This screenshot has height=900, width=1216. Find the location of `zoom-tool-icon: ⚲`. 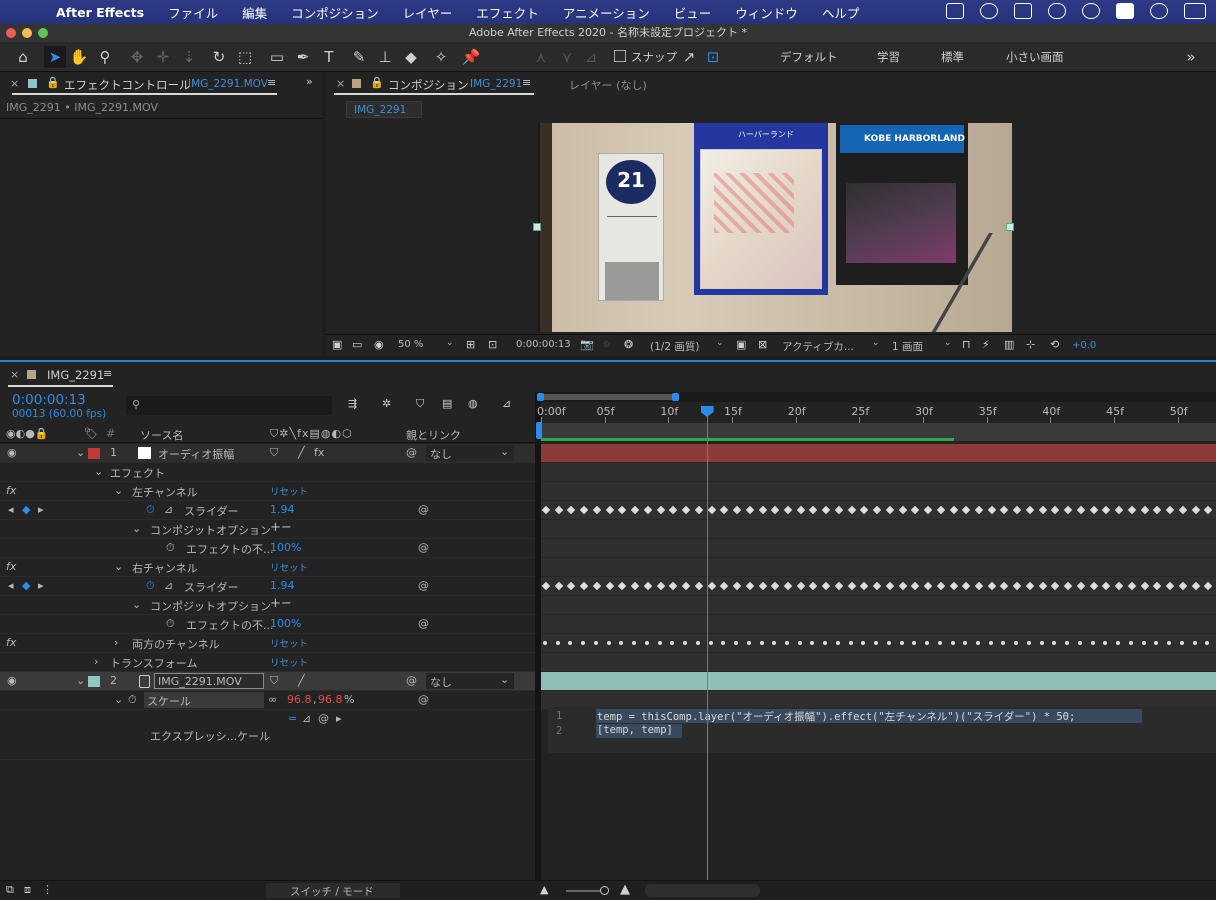

zoom-tool-icon: ⚲ is located at coordinates (105, 57).